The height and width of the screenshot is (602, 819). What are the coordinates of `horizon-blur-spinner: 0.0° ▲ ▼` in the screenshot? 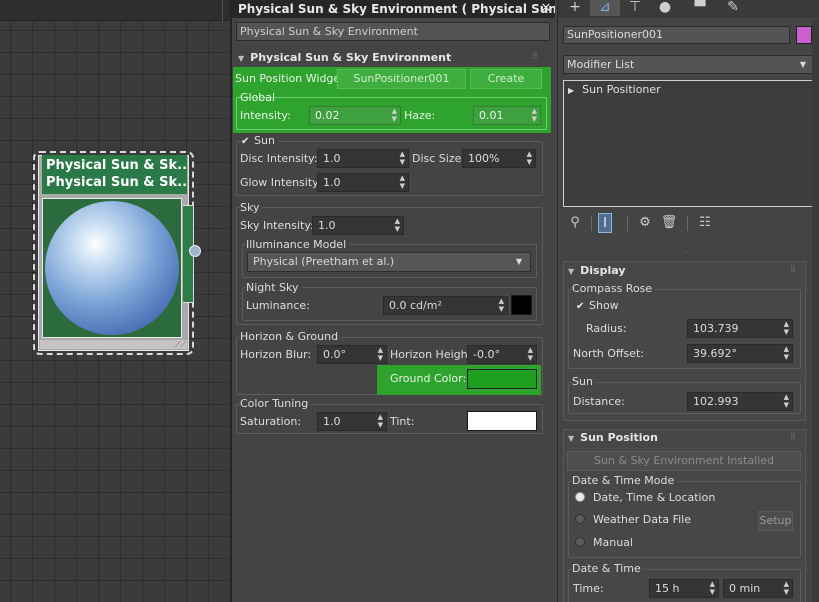 It's located at (352, 354).